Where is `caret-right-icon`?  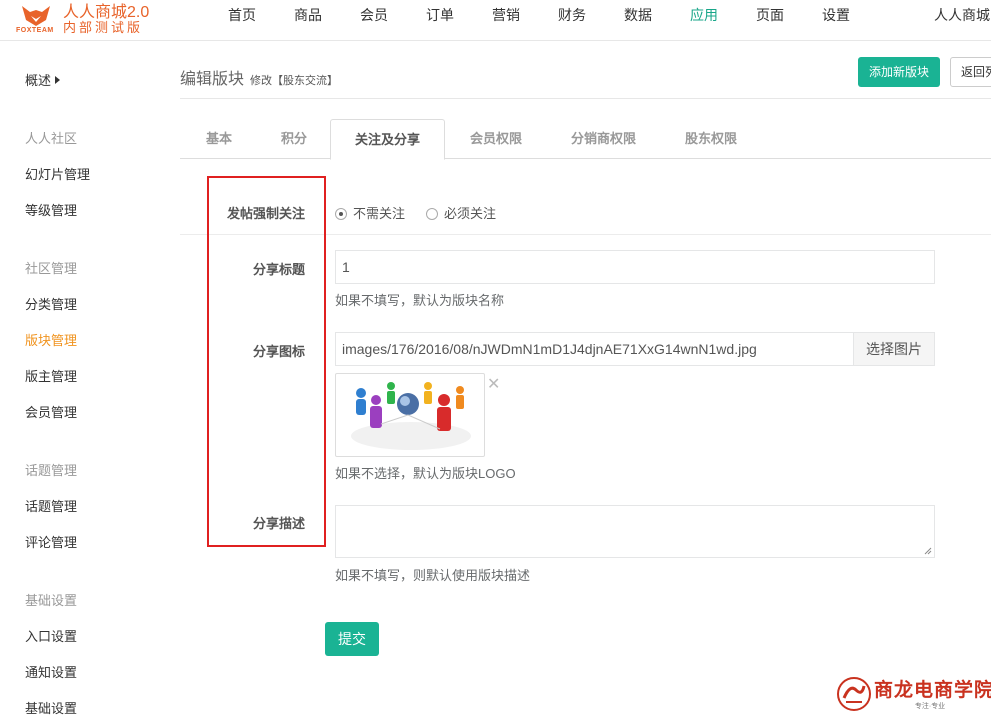
caret-right-icon is located at coordinates (58, 80).